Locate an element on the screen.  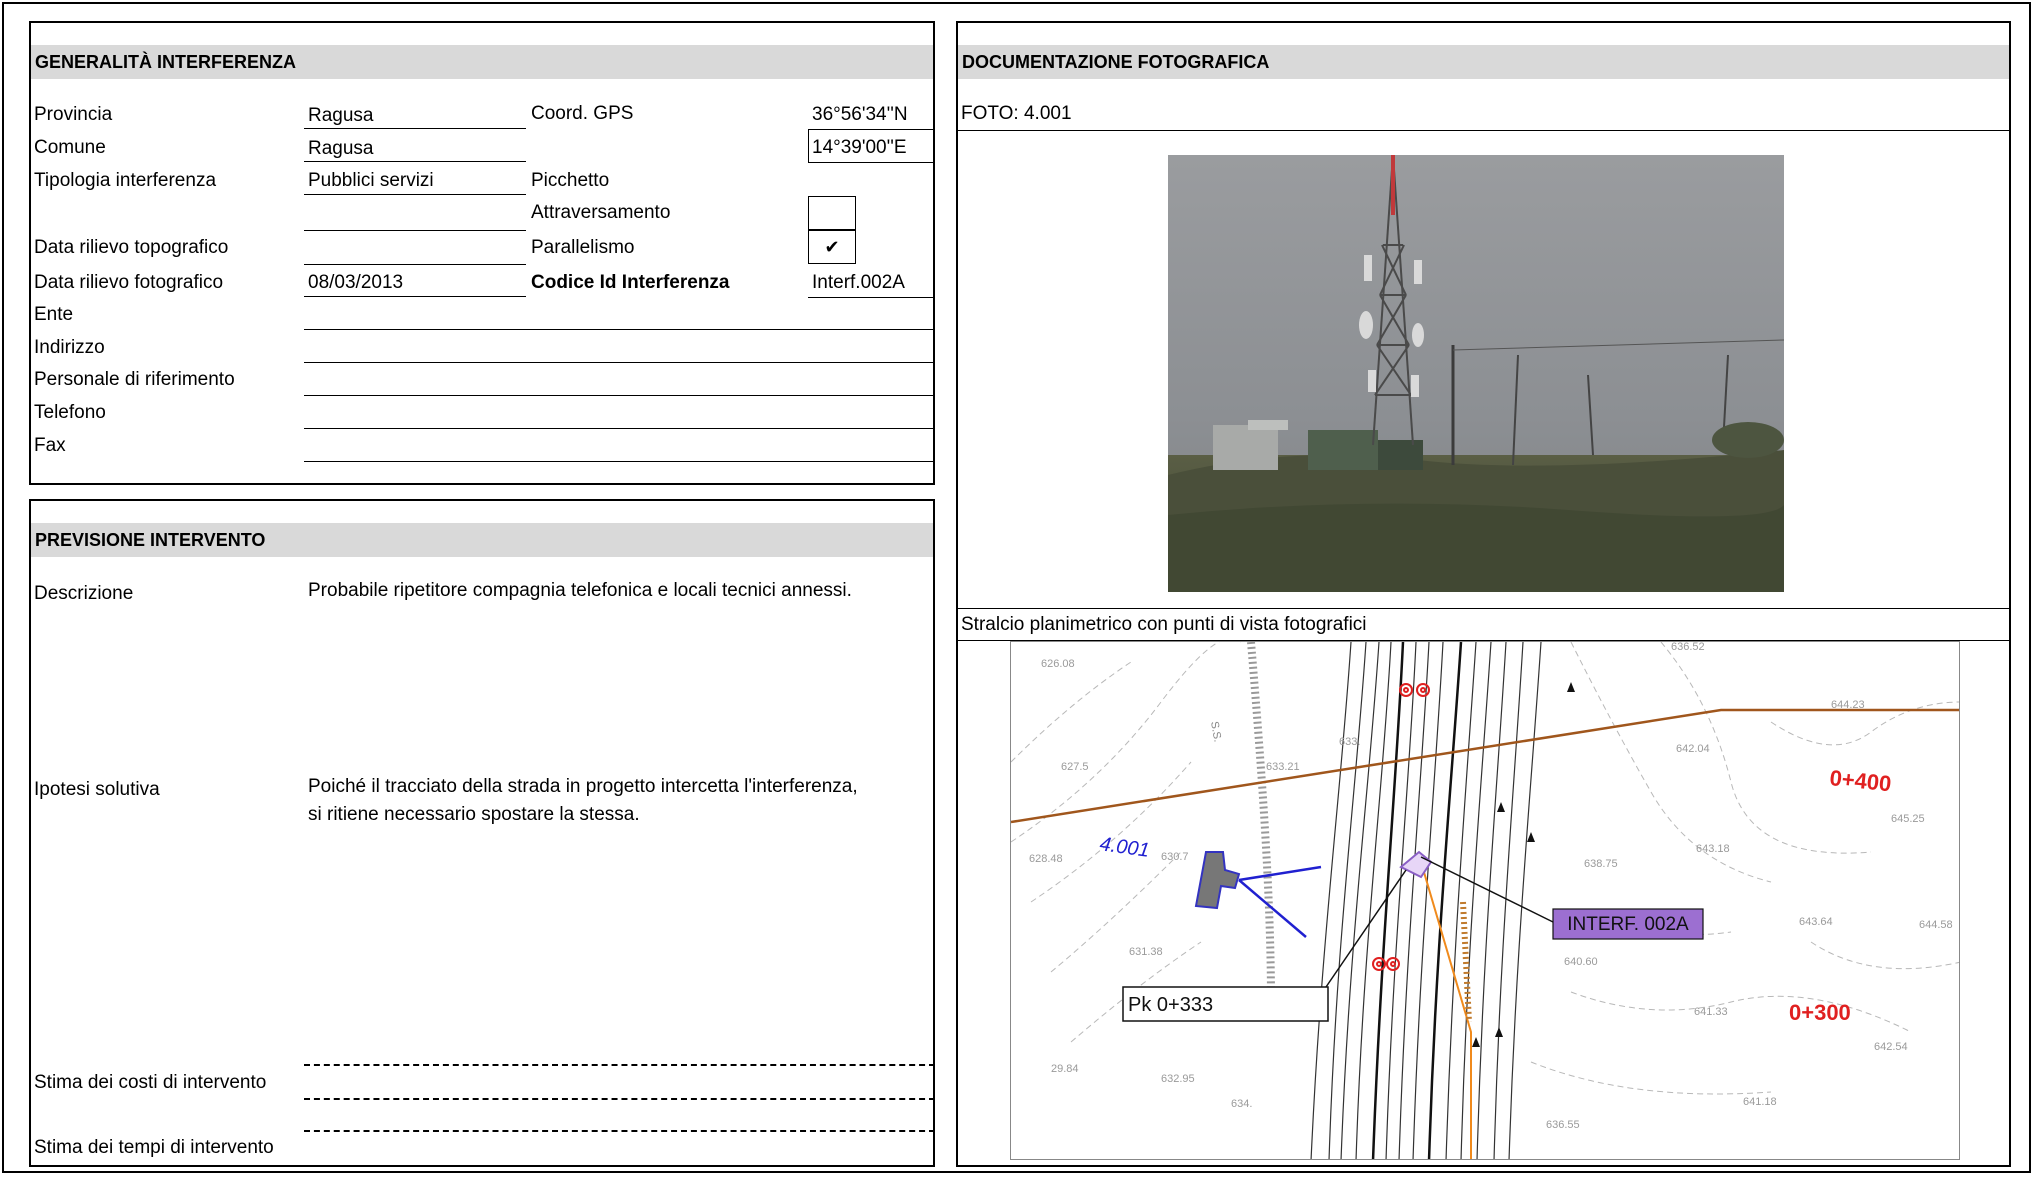
elev-22: 636.52 is located at coordinates (1688, 647).